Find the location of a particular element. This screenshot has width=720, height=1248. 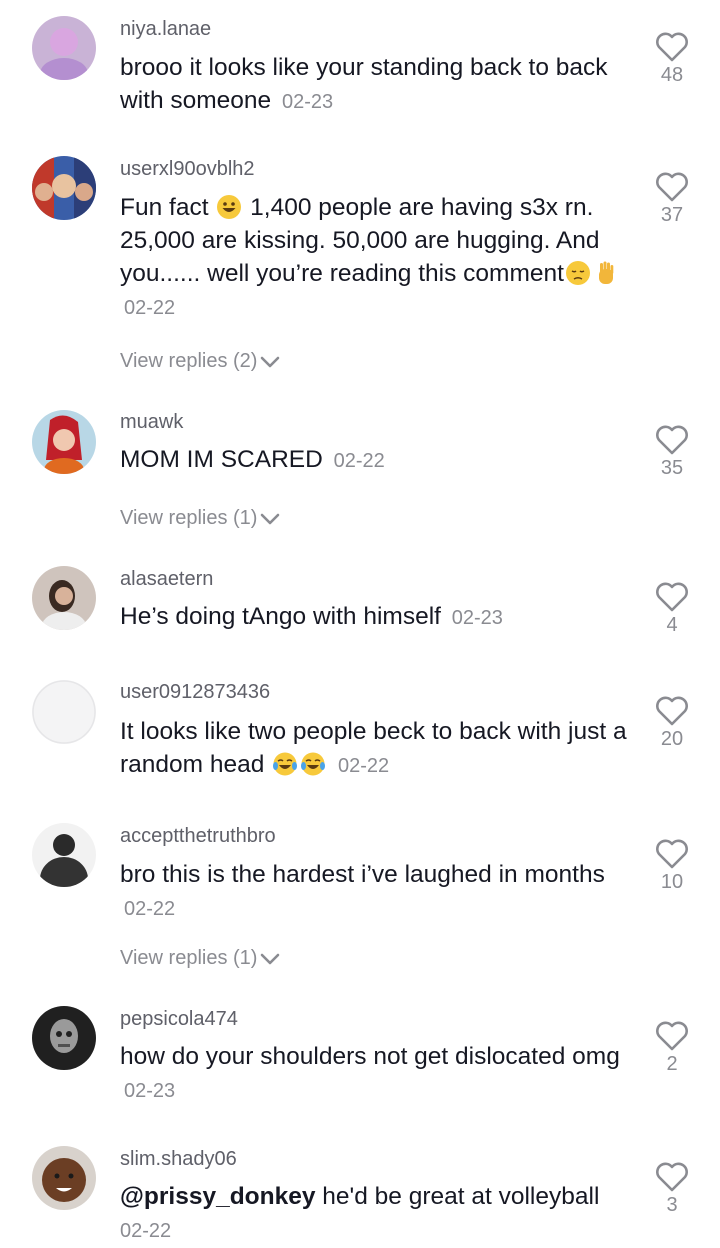

like-button: 48 is located at coordinates (672, 59).